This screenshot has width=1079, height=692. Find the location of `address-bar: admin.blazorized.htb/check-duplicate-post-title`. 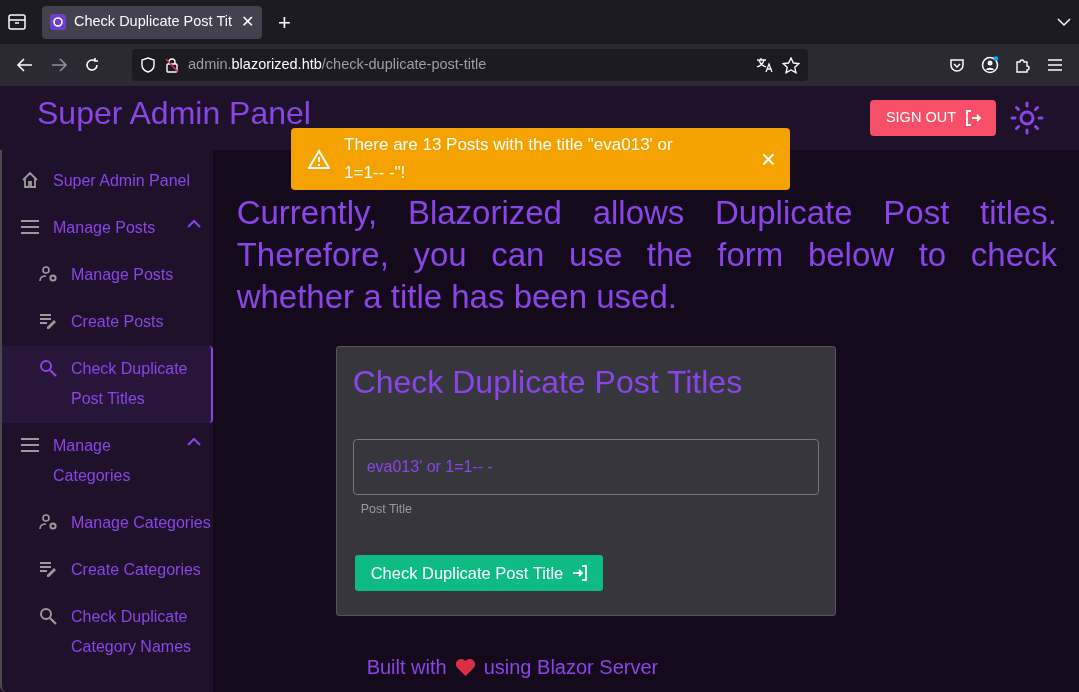

address-bar: admin.blazorized.htb/check-duplicate-post-title is located at coordinates (470, 65).